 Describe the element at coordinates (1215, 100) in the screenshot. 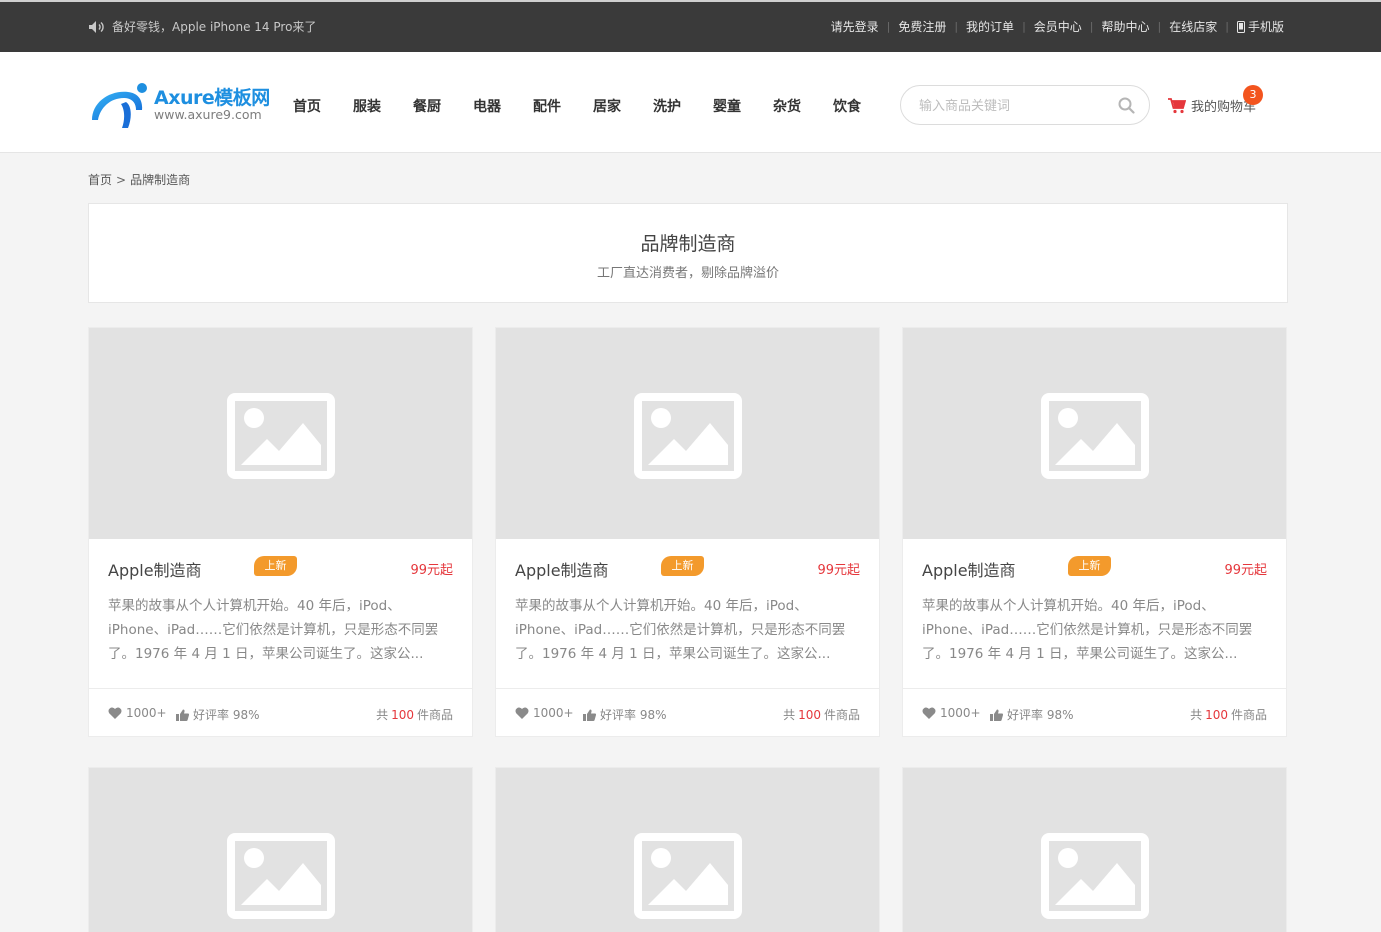

I see `cart-link: 我的购物车 3` at that location.